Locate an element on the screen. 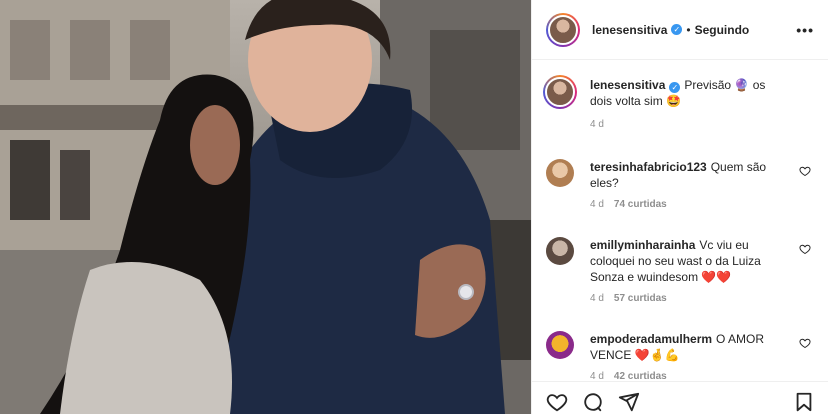 This screenshot has height=414, width=828. crystal-ball-emoji: 🔮 is located at coordinates (742, 85).